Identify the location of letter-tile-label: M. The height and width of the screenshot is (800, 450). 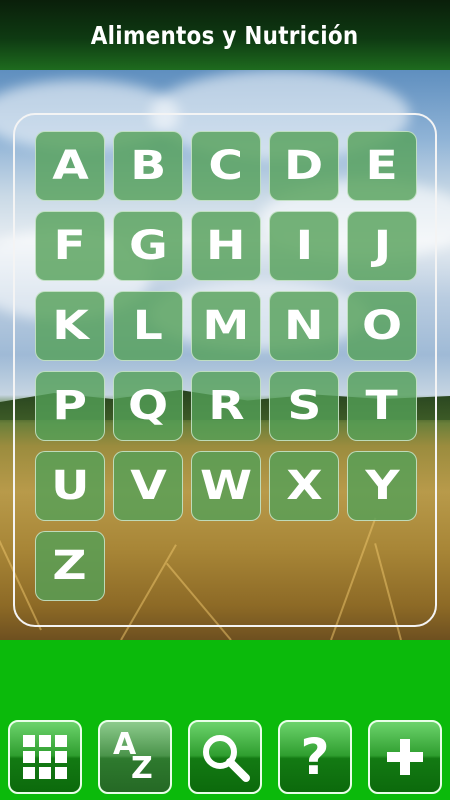
(226, 326).